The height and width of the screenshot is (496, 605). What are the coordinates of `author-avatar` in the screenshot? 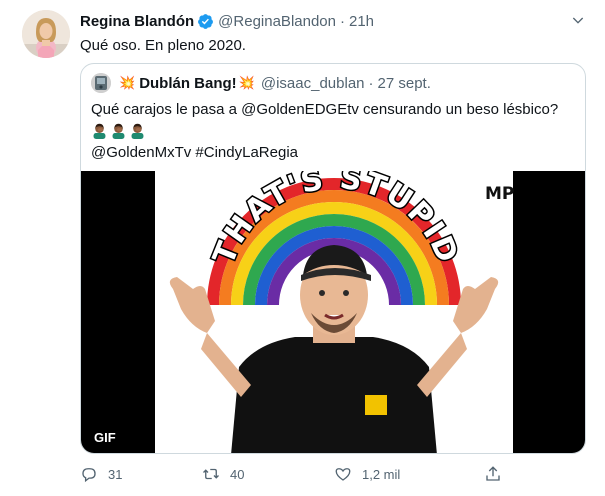 It's located at (46, 34).